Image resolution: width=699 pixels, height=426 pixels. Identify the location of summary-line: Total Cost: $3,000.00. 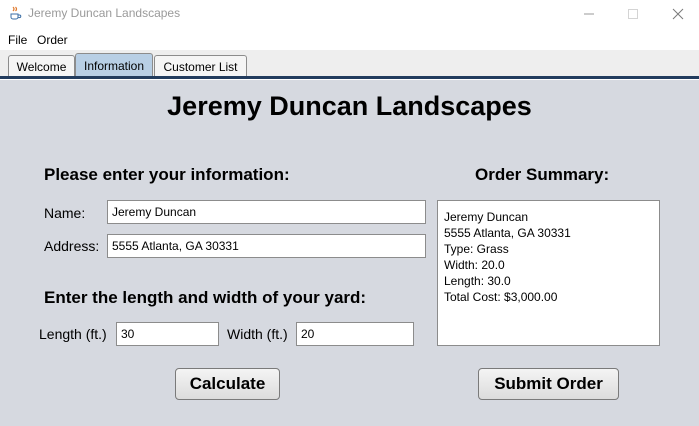
(501, 297).